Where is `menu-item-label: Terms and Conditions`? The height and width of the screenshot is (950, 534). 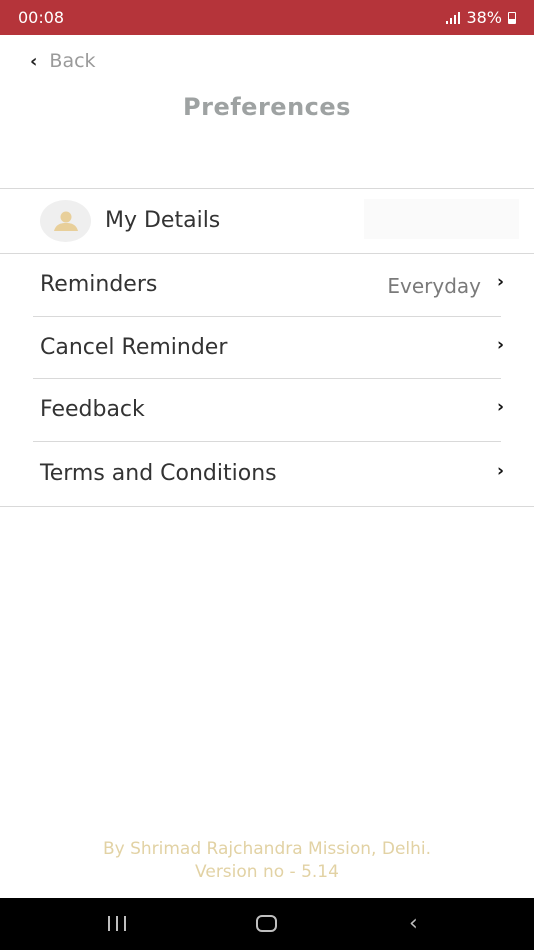
menu-item-label: Terms and Conditions is located at coordinates (158, 473).